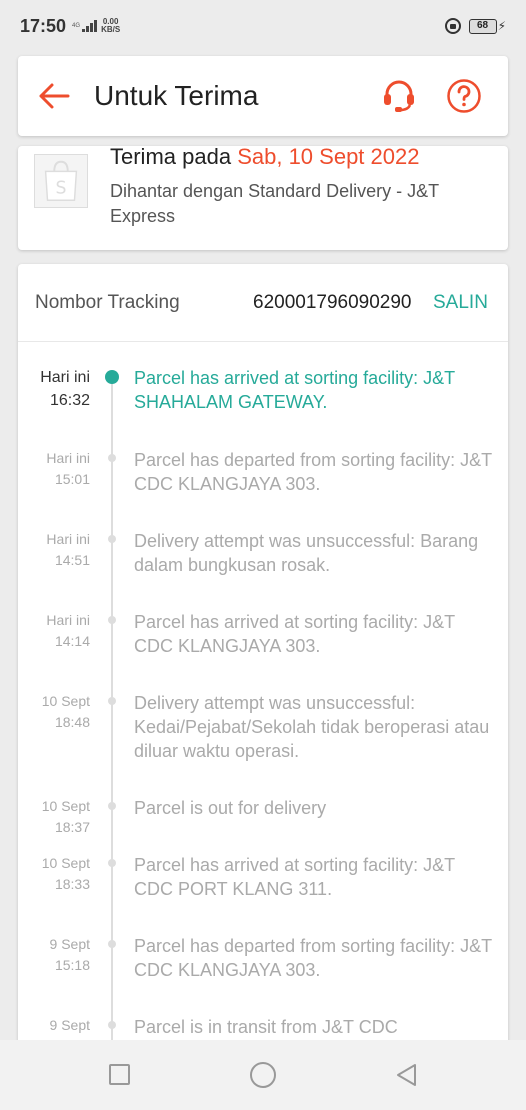 Image resolution: width=526 pixels, height=1110 pixels. What do you see at coordinates (111, 29) in the screenshot?
I see `speed-unit: KB/S` at bounding box center [111, 29].